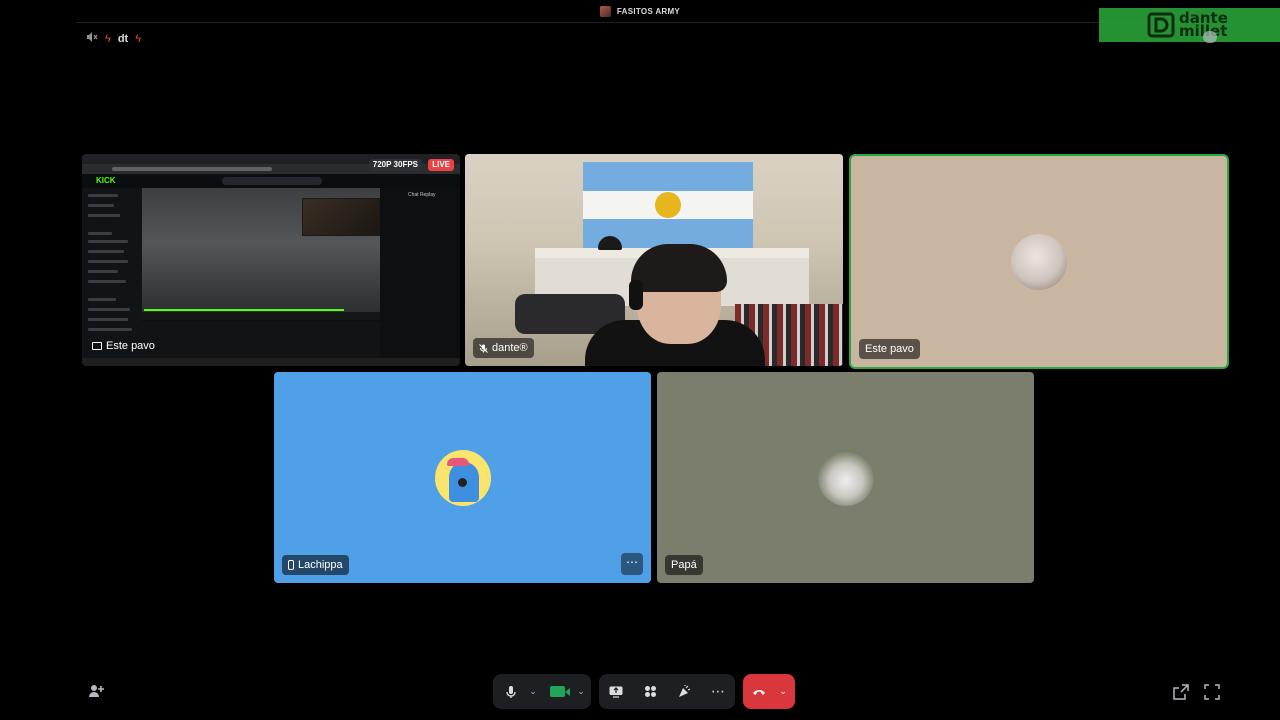 The height and width of the screenshot is (720, 1280). I want to click on participant-tile-estepavo: Este pavo, so click(1039, 261).